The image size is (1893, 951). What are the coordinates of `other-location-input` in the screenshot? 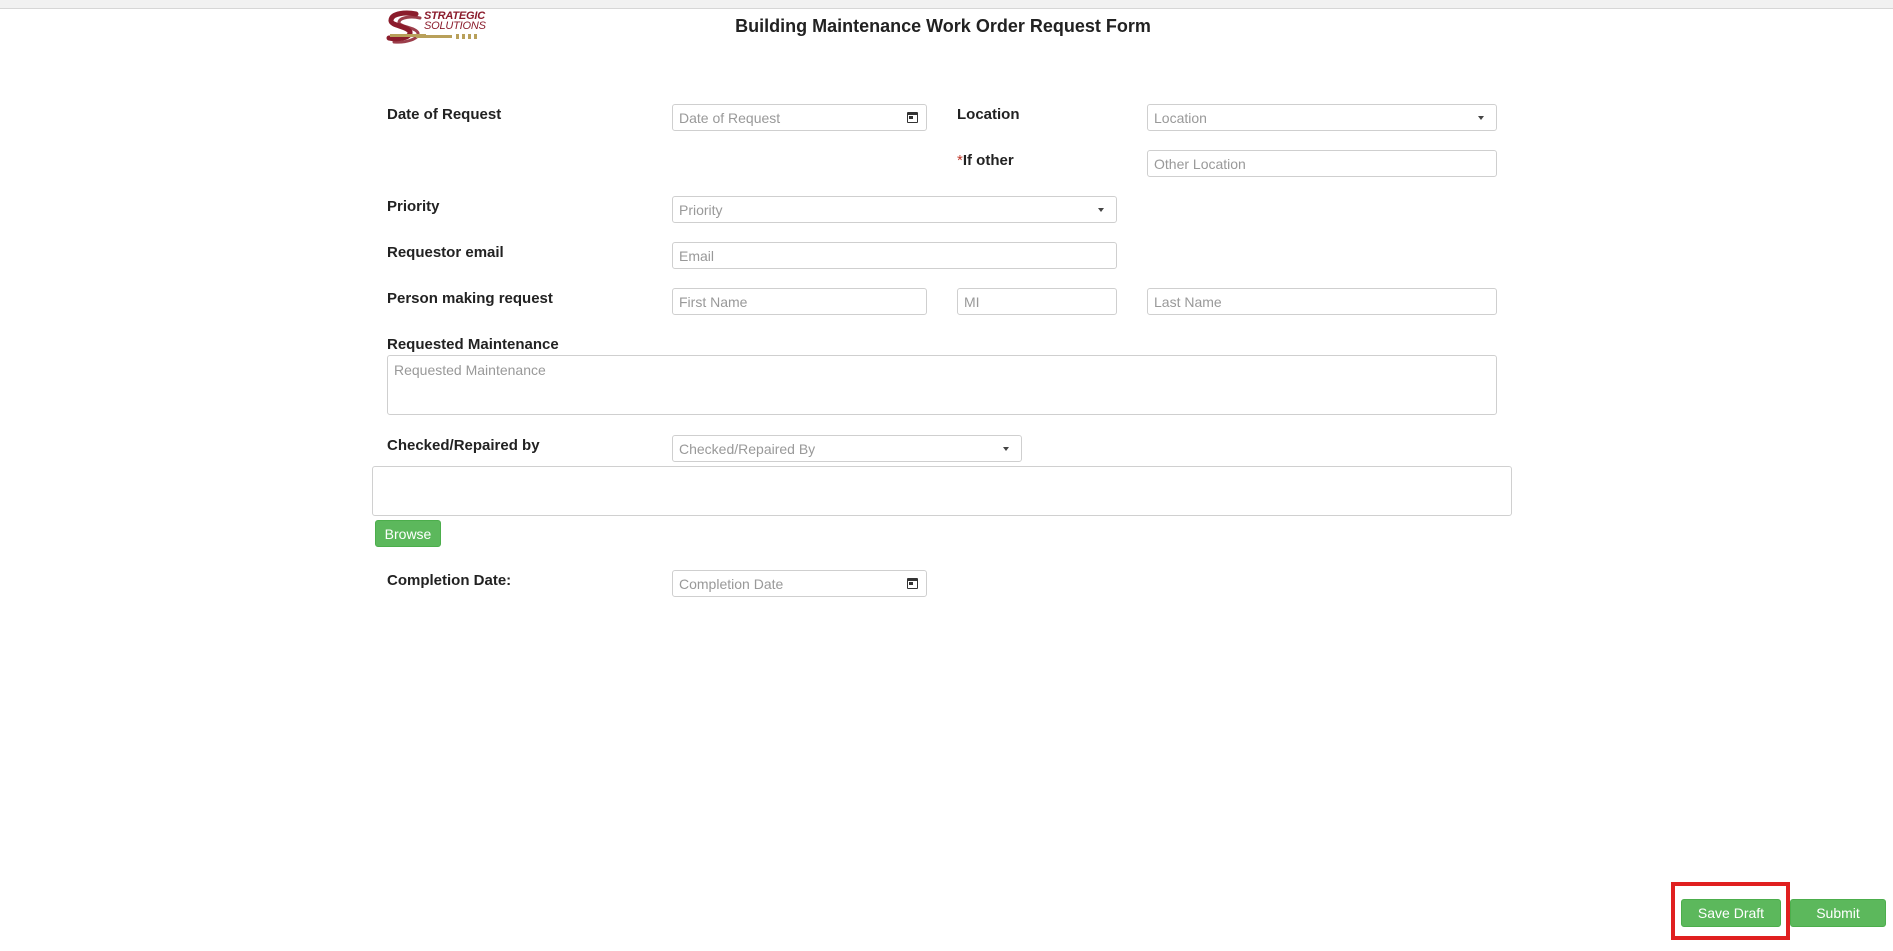 It's located at (1322, 163).